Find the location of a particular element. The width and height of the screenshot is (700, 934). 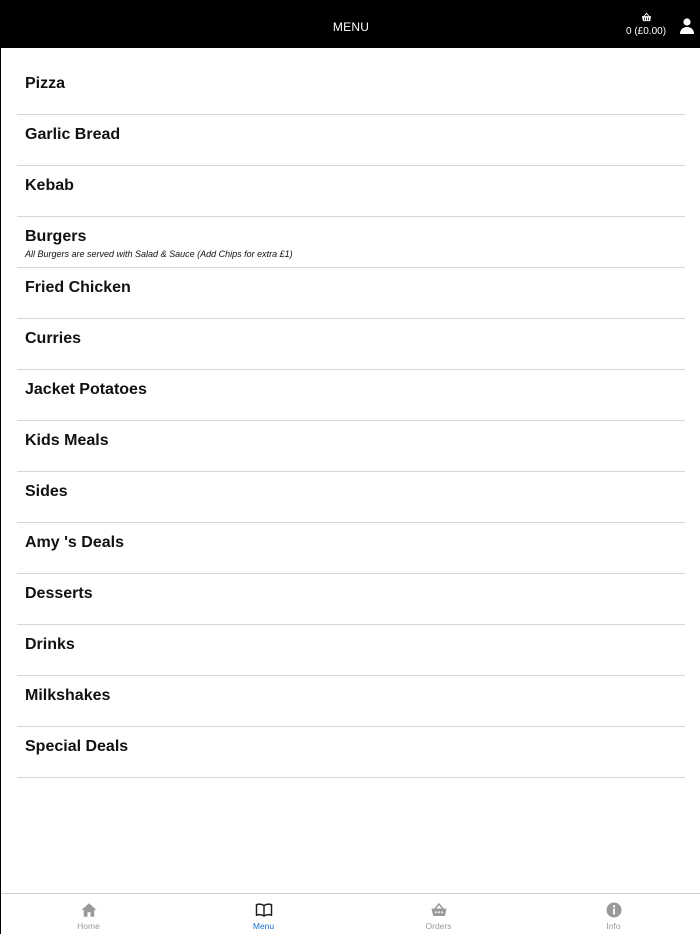

menu-category-label: Drinks is located at coordinates (50, 644).